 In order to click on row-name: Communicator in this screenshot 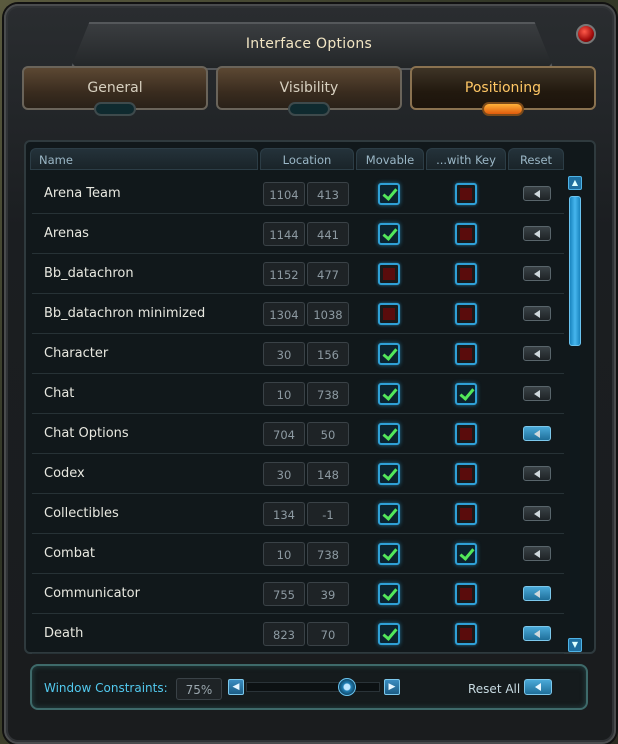, I will do `click(92, 593)`.